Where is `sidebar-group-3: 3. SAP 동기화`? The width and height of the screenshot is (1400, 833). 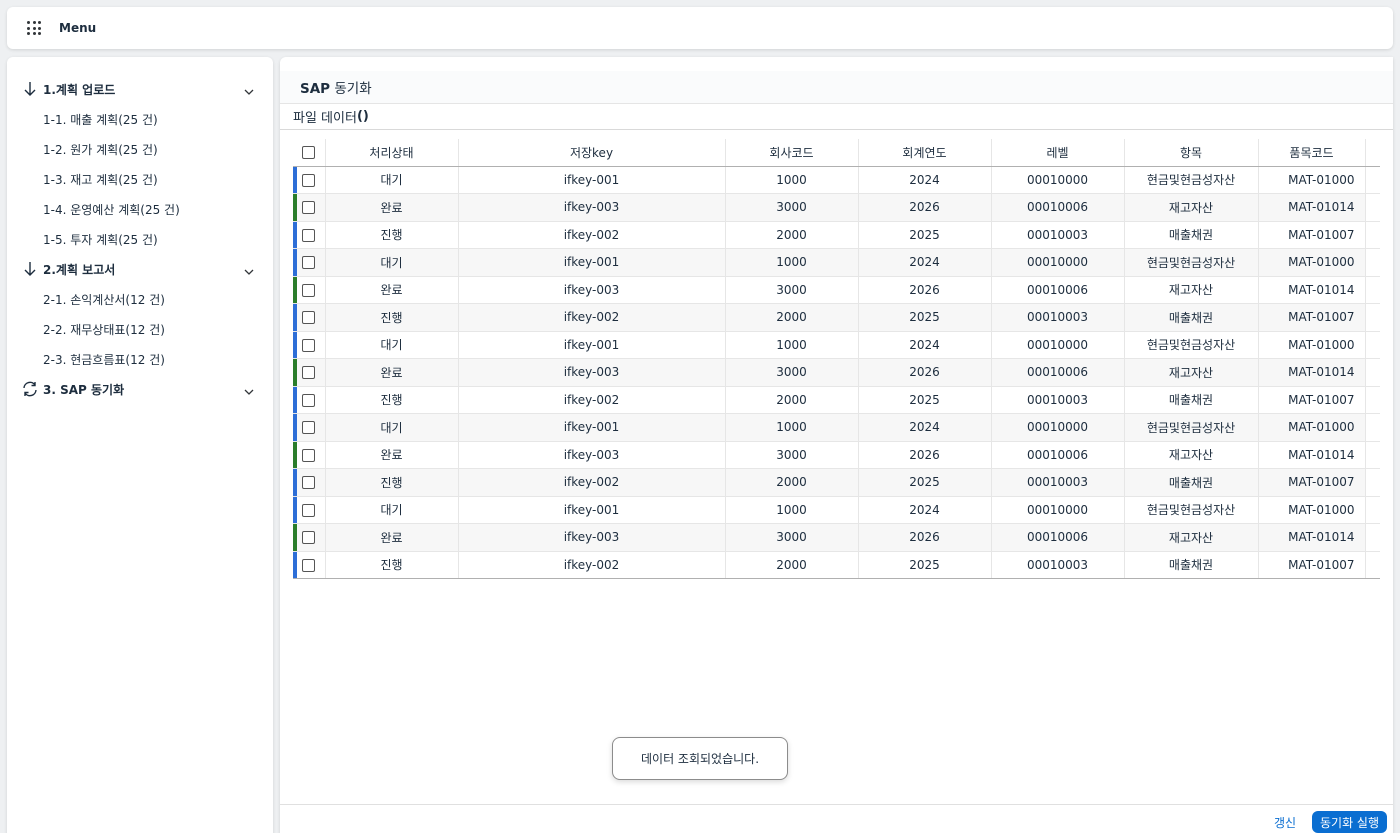
sidebar-group-3: 3. SAP 동기화 is located at coordinates (140, 389).